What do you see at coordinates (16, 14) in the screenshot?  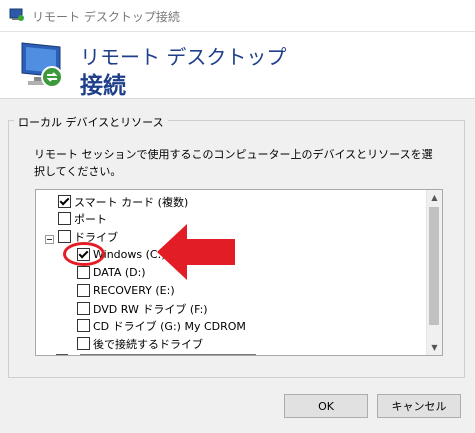 I see `remote-desktop-app-icon` at bounding box center [16, 14].